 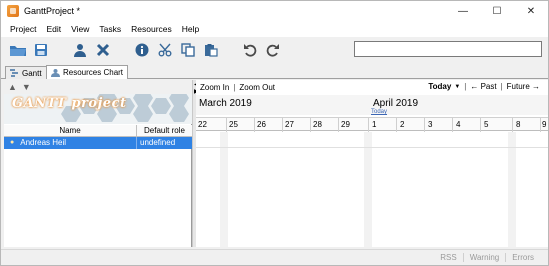 I want to click on day-label: 28, so click(x=317, y=124).